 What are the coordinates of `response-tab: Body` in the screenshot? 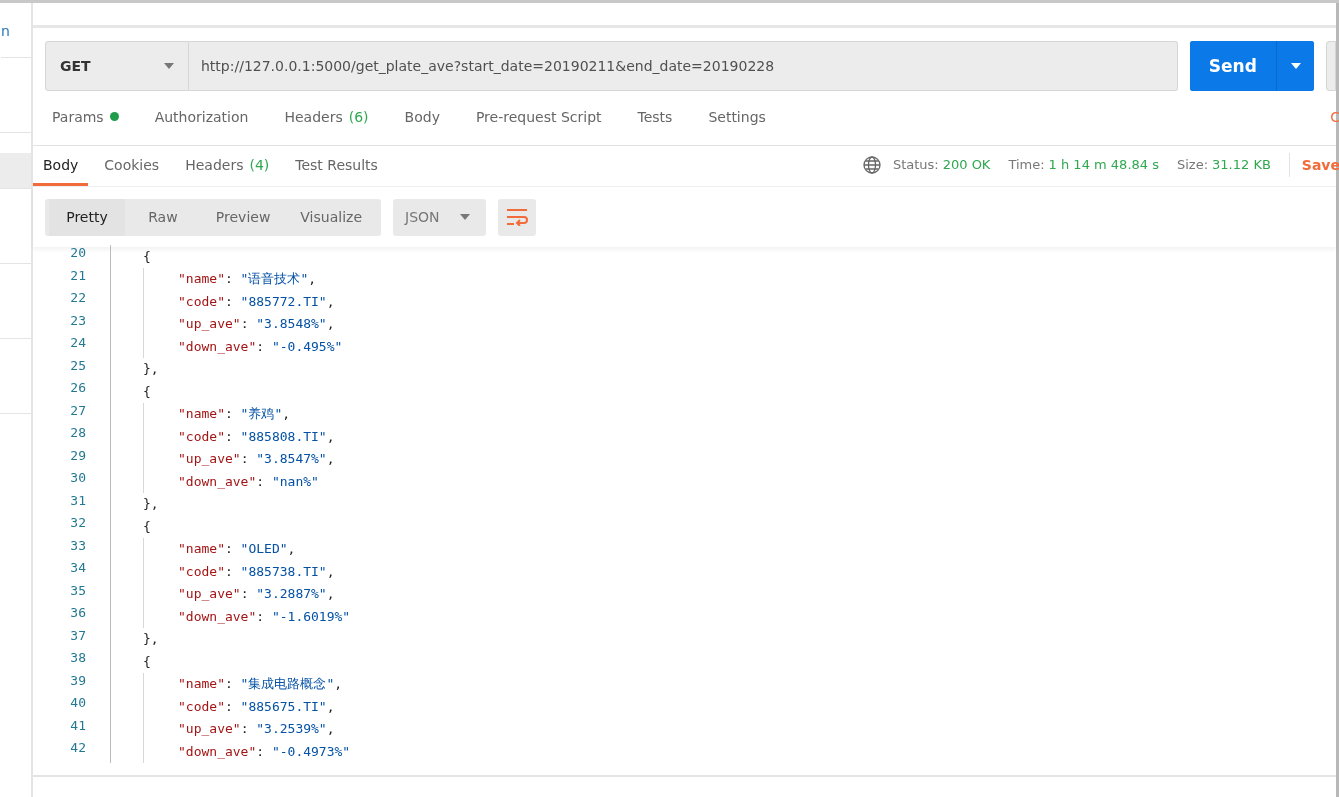 It's located at (61, 166).